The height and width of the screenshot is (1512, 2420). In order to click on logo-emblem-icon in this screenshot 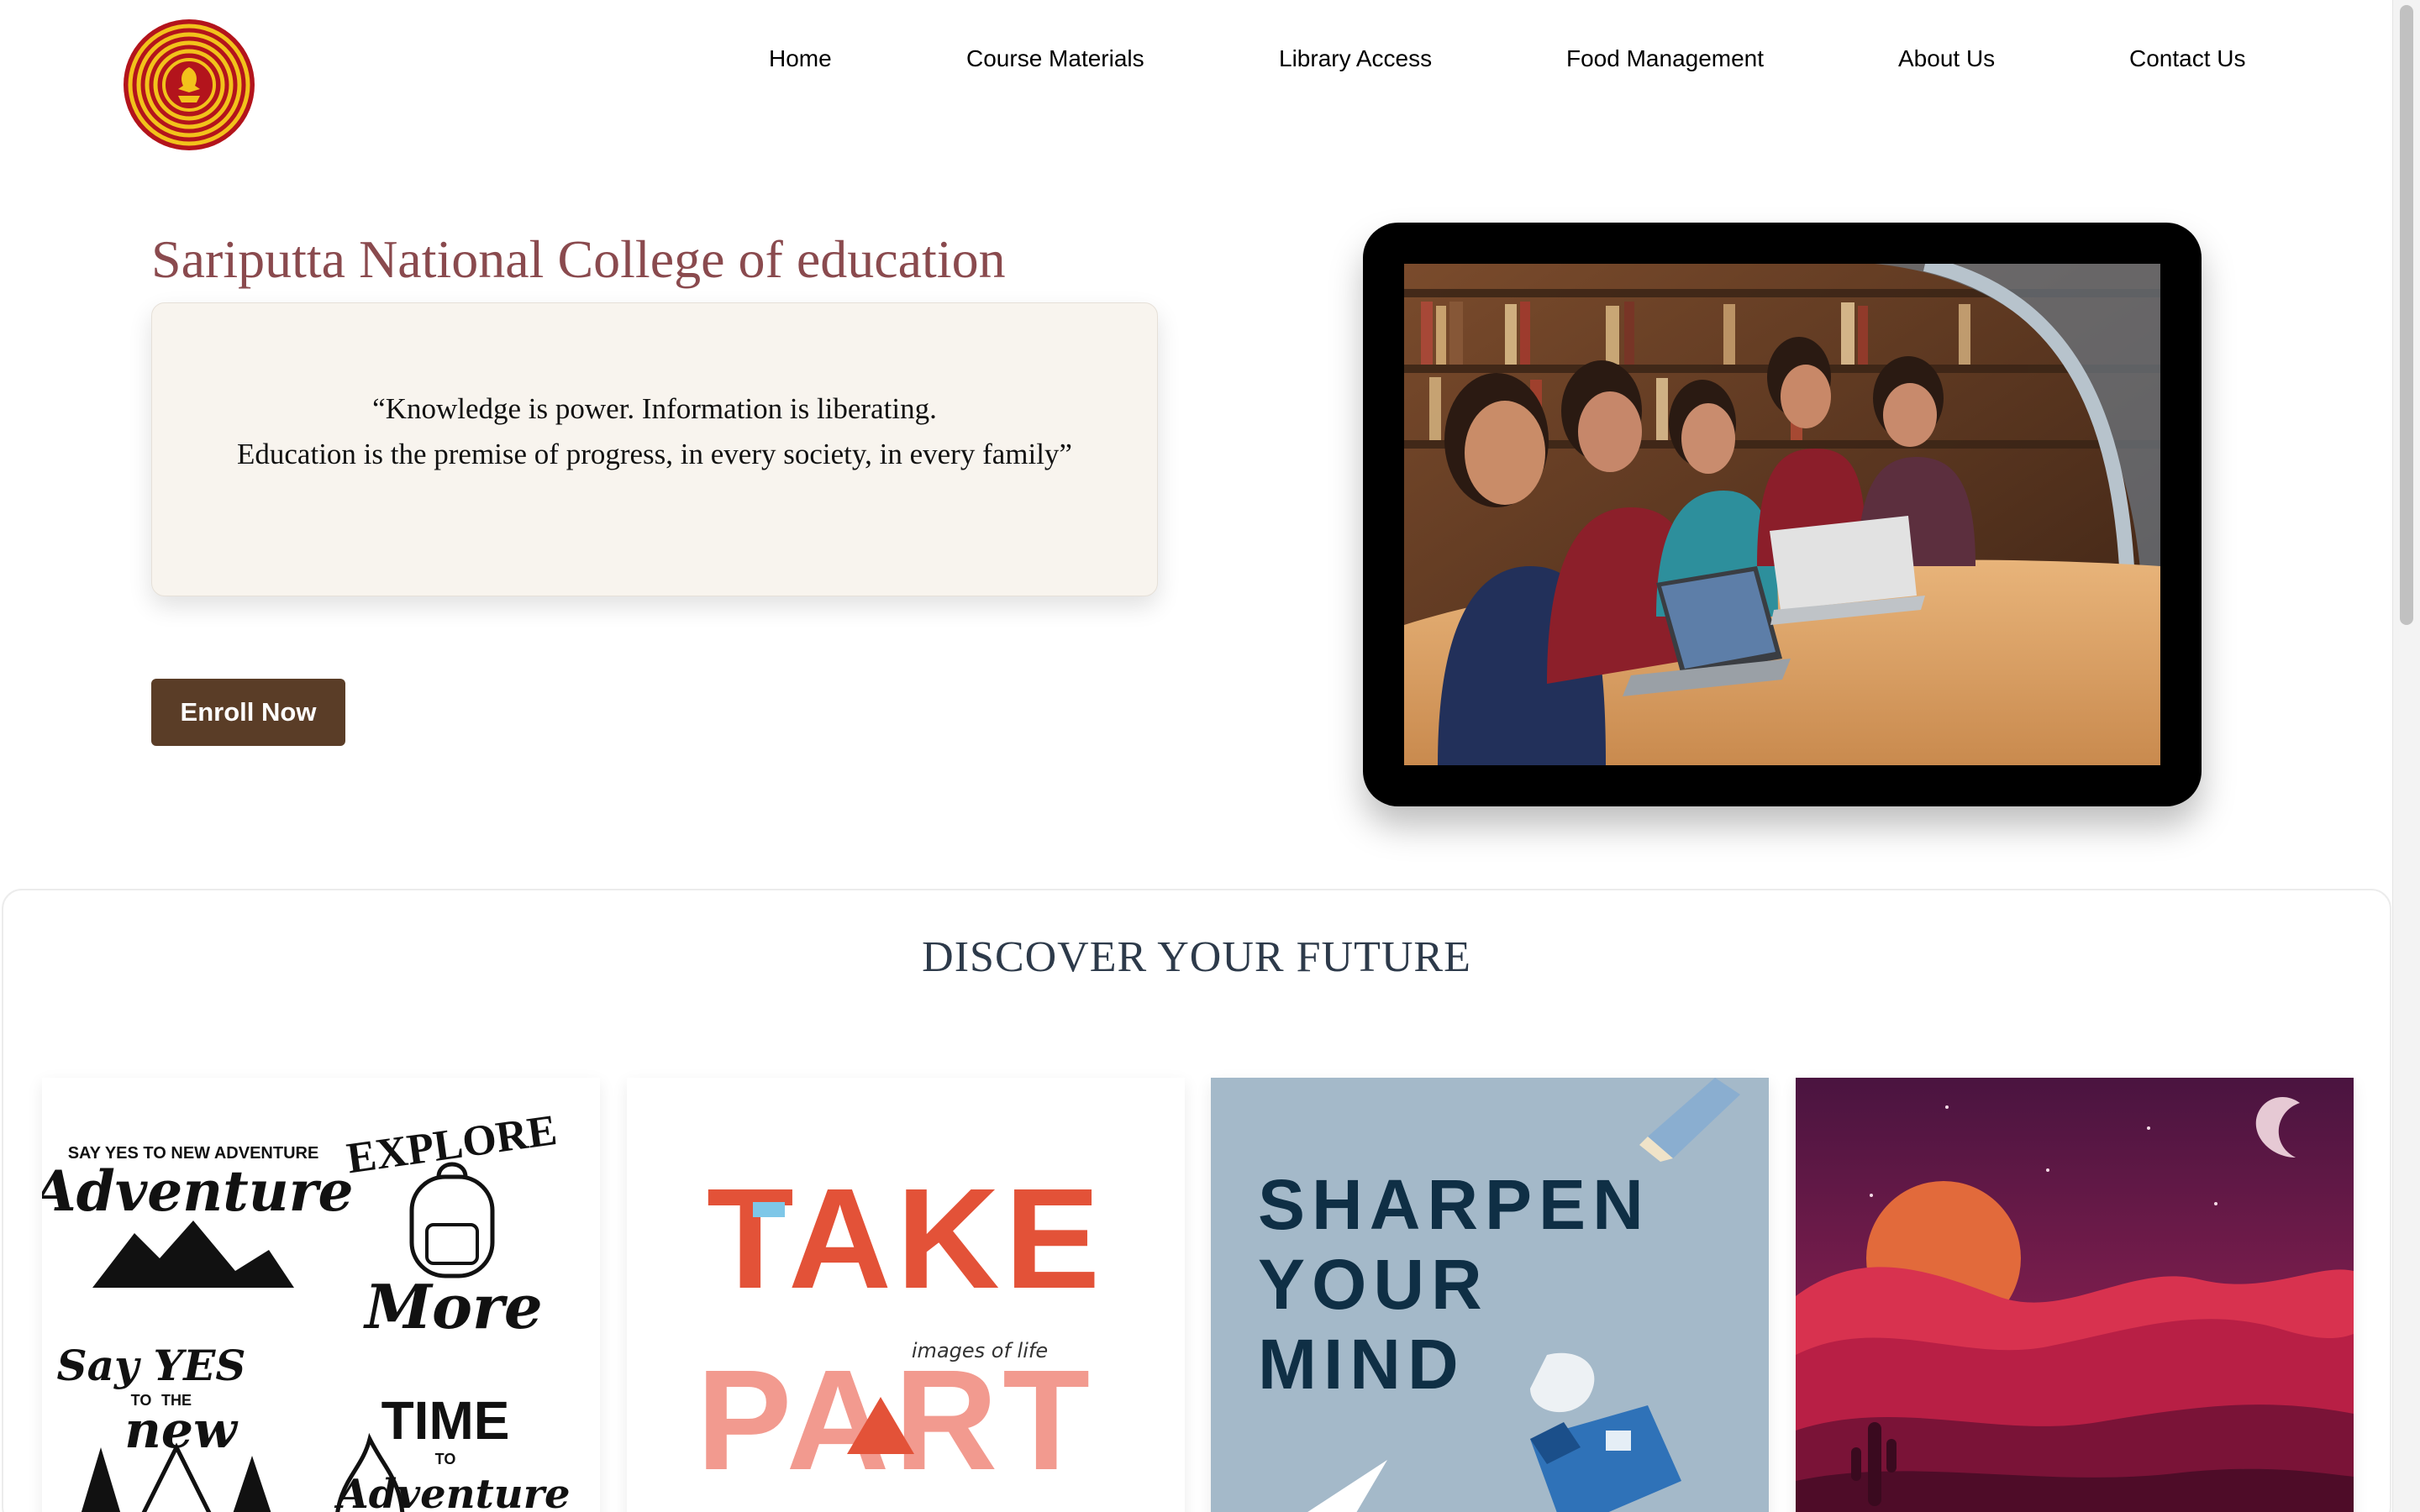, I will do `click(189, 84)`.